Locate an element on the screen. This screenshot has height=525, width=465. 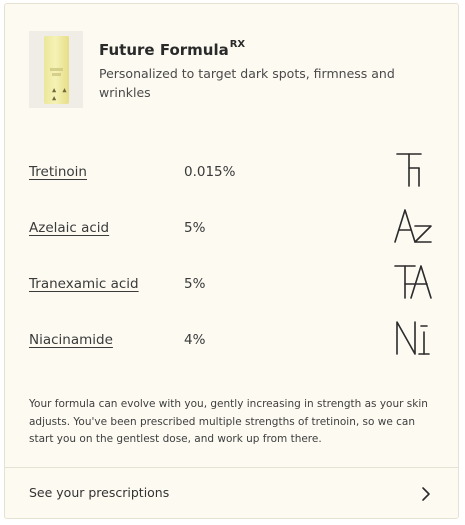
product-name: Future Formula is located at coordinates (164, 50).